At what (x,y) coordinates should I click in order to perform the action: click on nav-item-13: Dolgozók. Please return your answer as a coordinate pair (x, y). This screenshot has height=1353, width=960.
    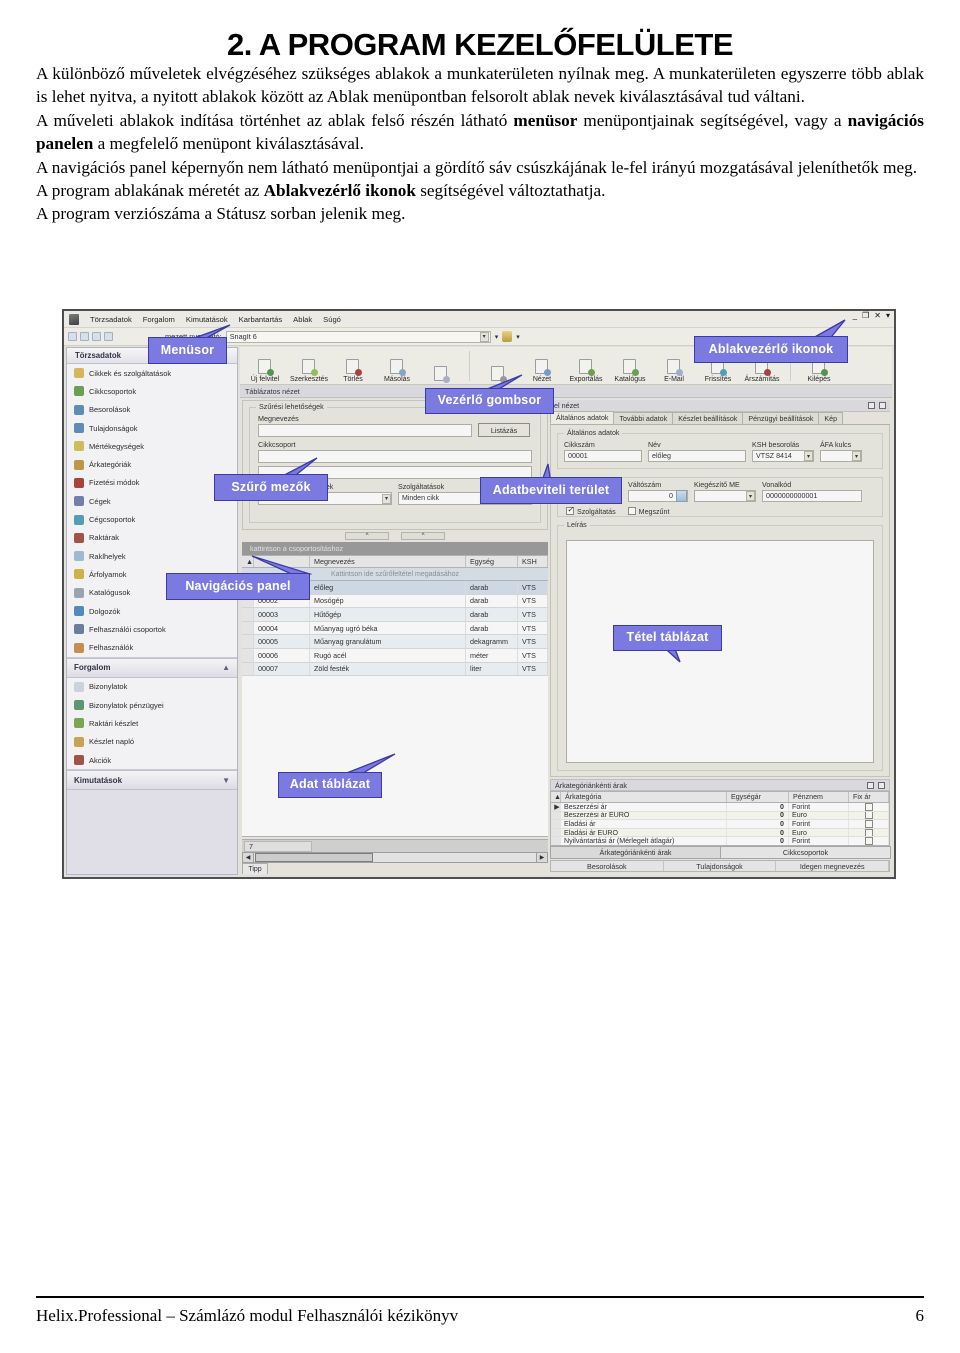
    Looking at the image, I should click on (152, 611).